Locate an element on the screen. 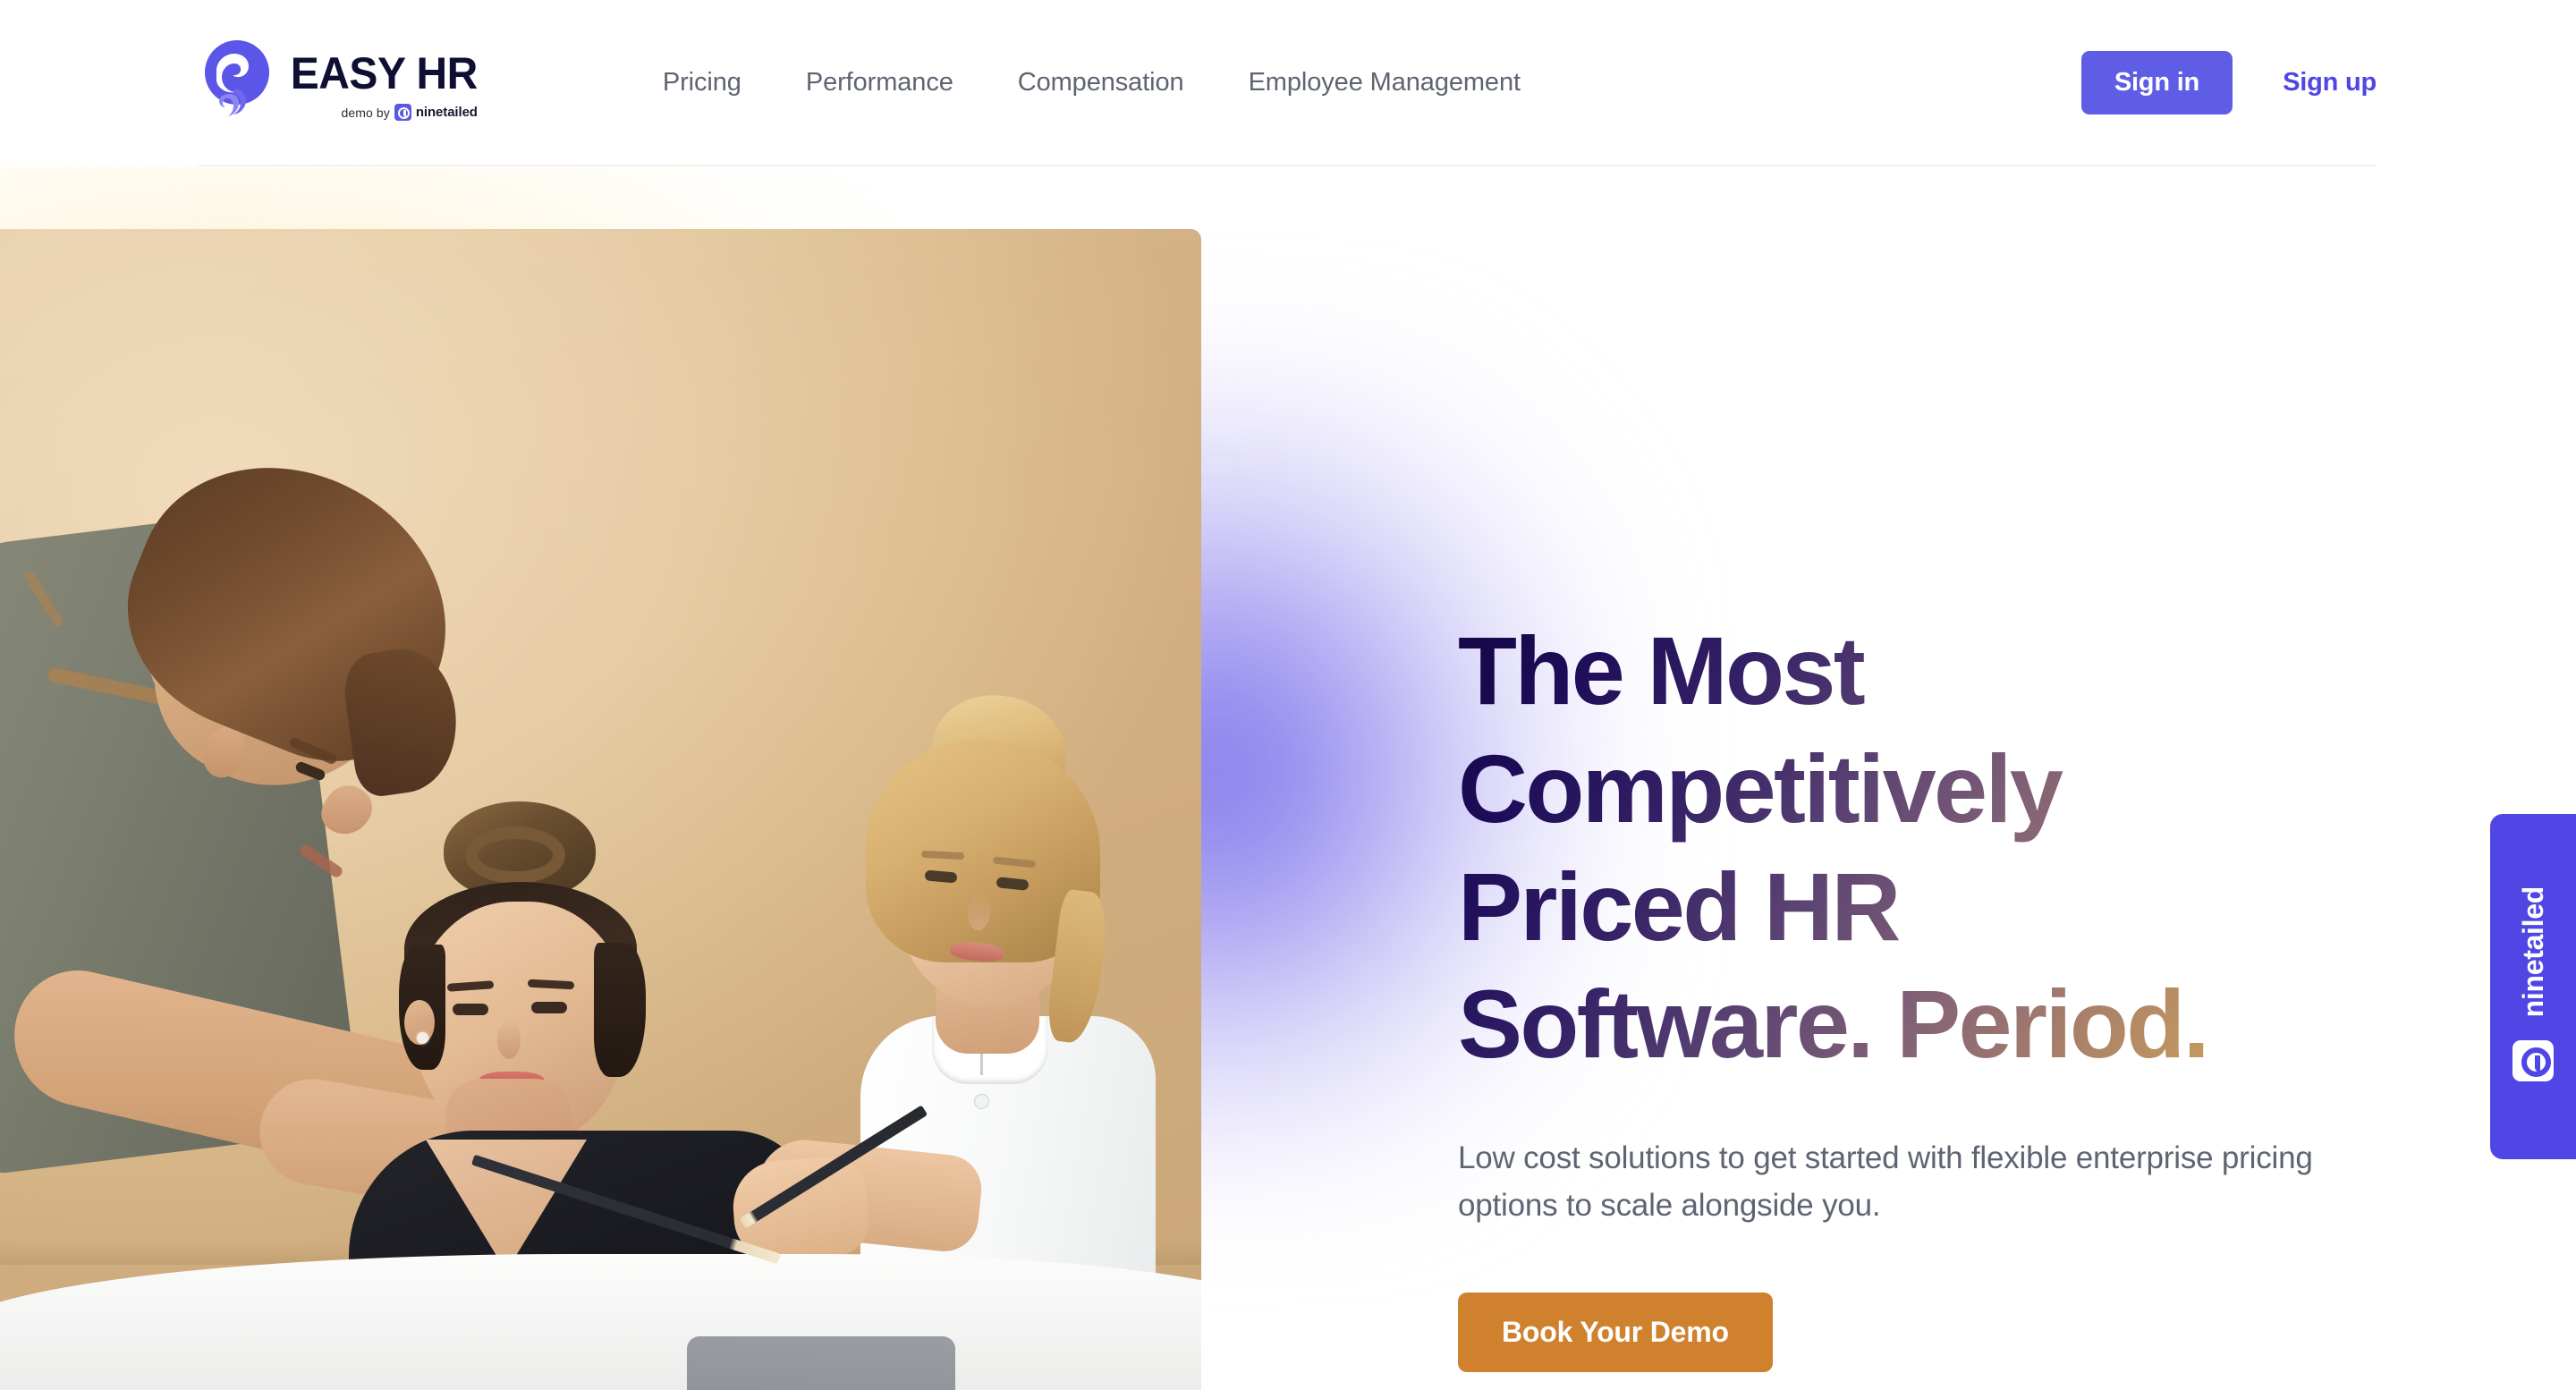 This screenshot has width=2576, height=1390. nav-item-employee-management: Employee Management is located at coordinates (1385, 82).